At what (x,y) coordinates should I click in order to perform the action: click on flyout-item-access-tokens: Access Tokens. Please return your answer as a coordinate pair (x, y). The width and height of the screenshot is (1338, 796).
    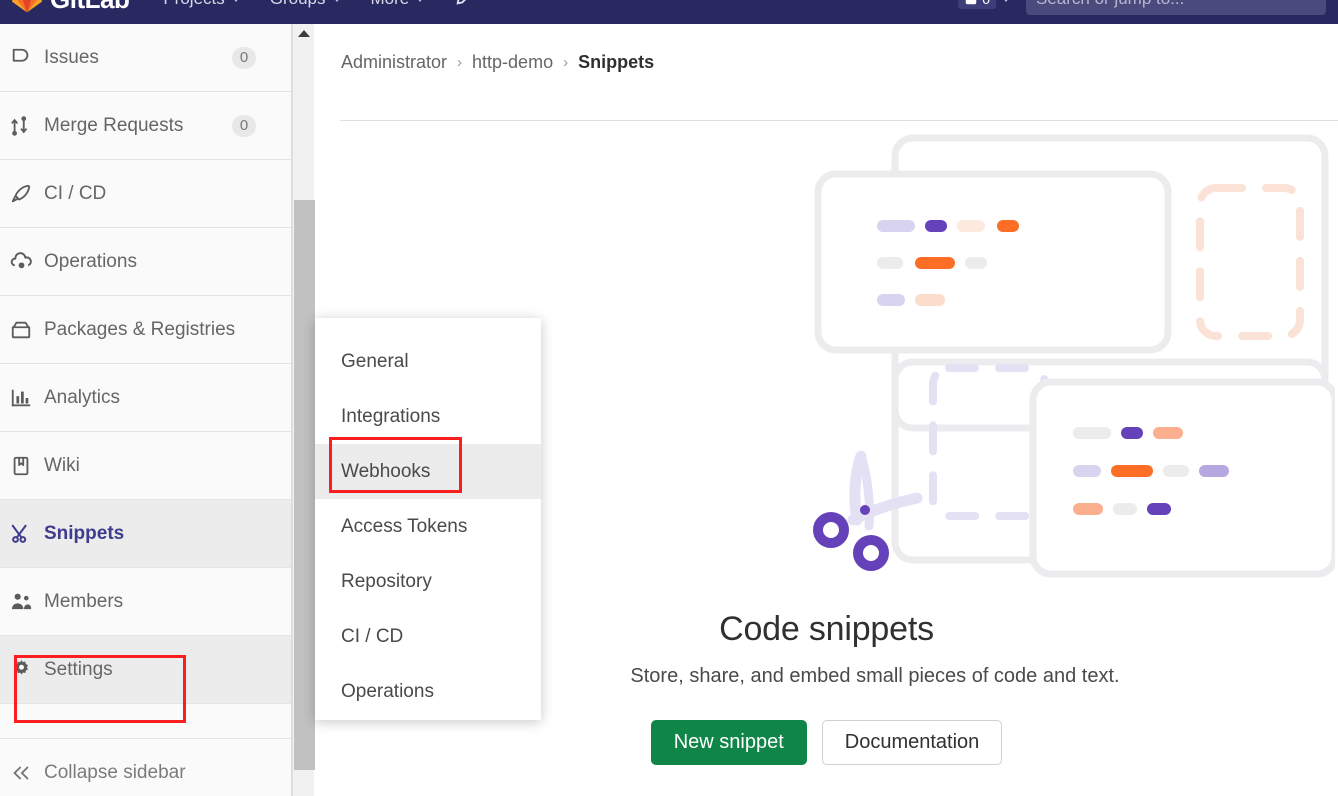
    Looking at the image, I should click on (428, 526).